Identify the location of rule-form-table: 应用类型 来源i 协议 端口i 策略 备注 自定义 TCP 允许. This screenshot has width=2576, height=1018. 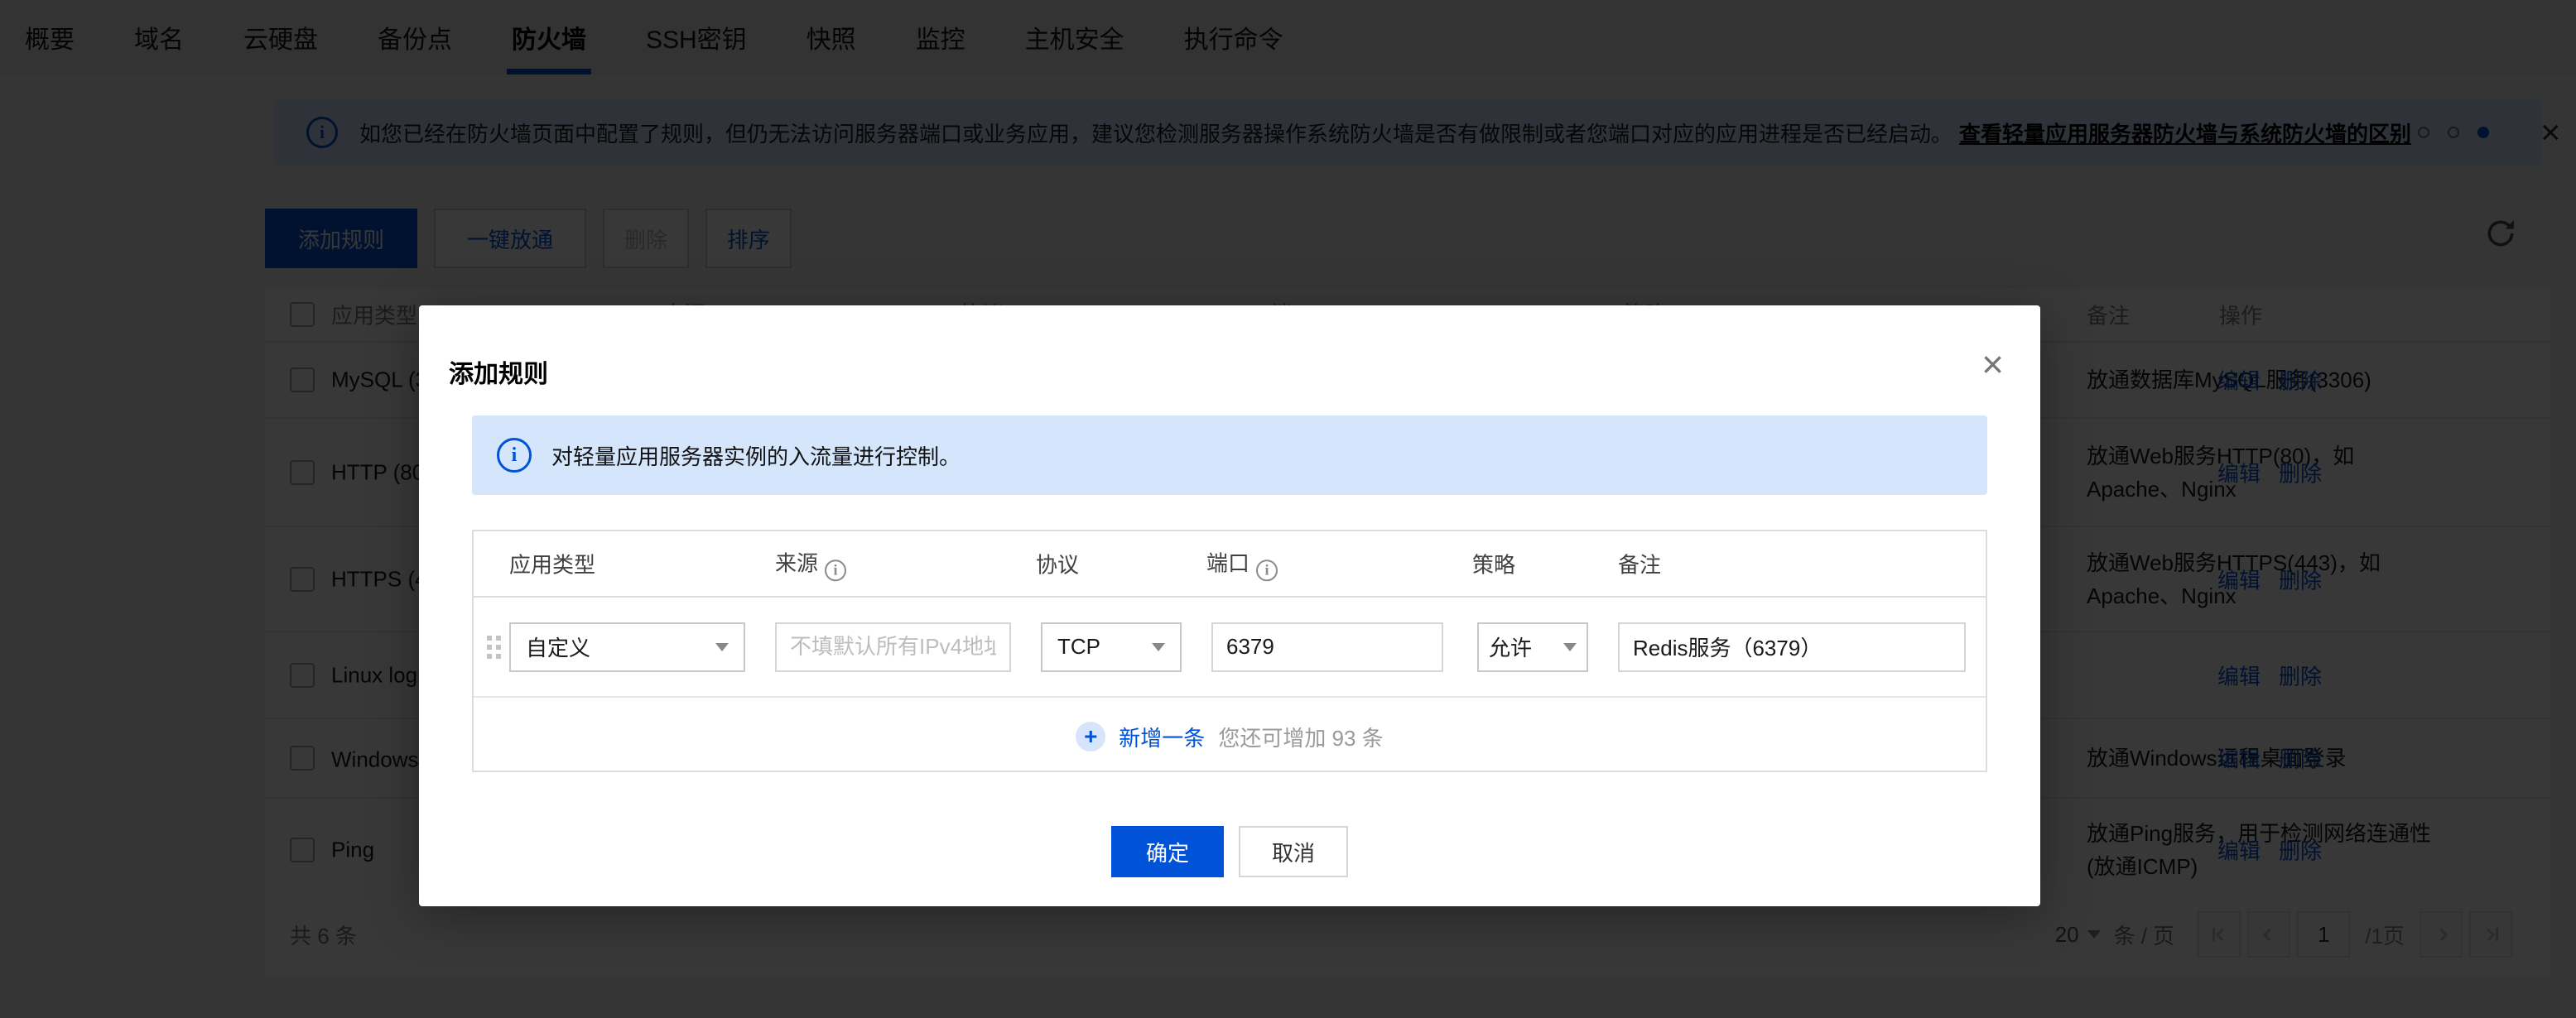
(1229, 651).